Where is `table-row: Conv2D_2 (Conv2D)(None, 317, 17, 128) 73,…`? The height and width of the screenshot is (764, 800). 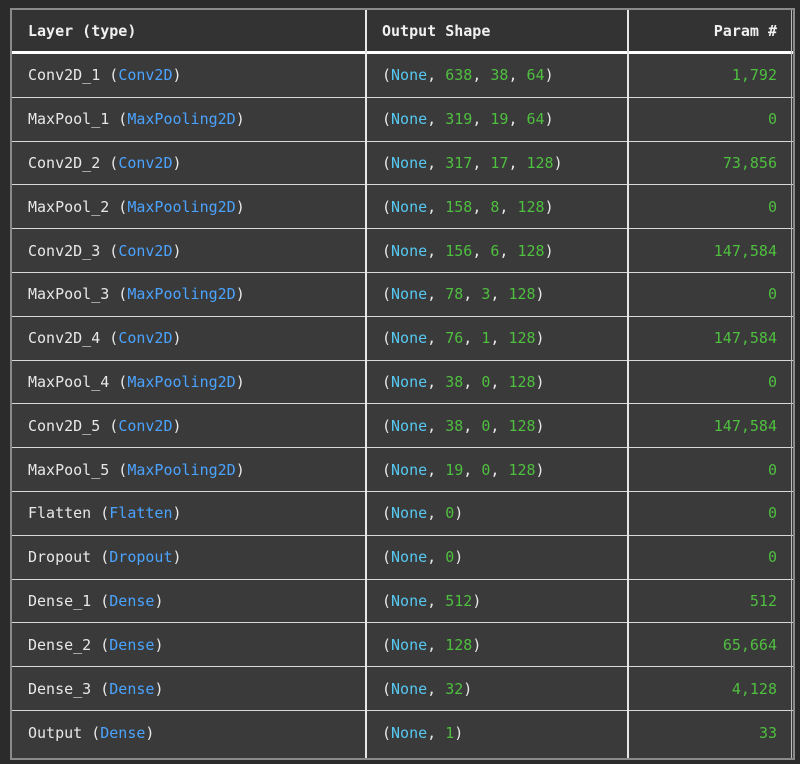 table-row: Conv2D_2 (Conv2D)(None, 317, 17, 128) 73,… is located at coordinates (402, 164).